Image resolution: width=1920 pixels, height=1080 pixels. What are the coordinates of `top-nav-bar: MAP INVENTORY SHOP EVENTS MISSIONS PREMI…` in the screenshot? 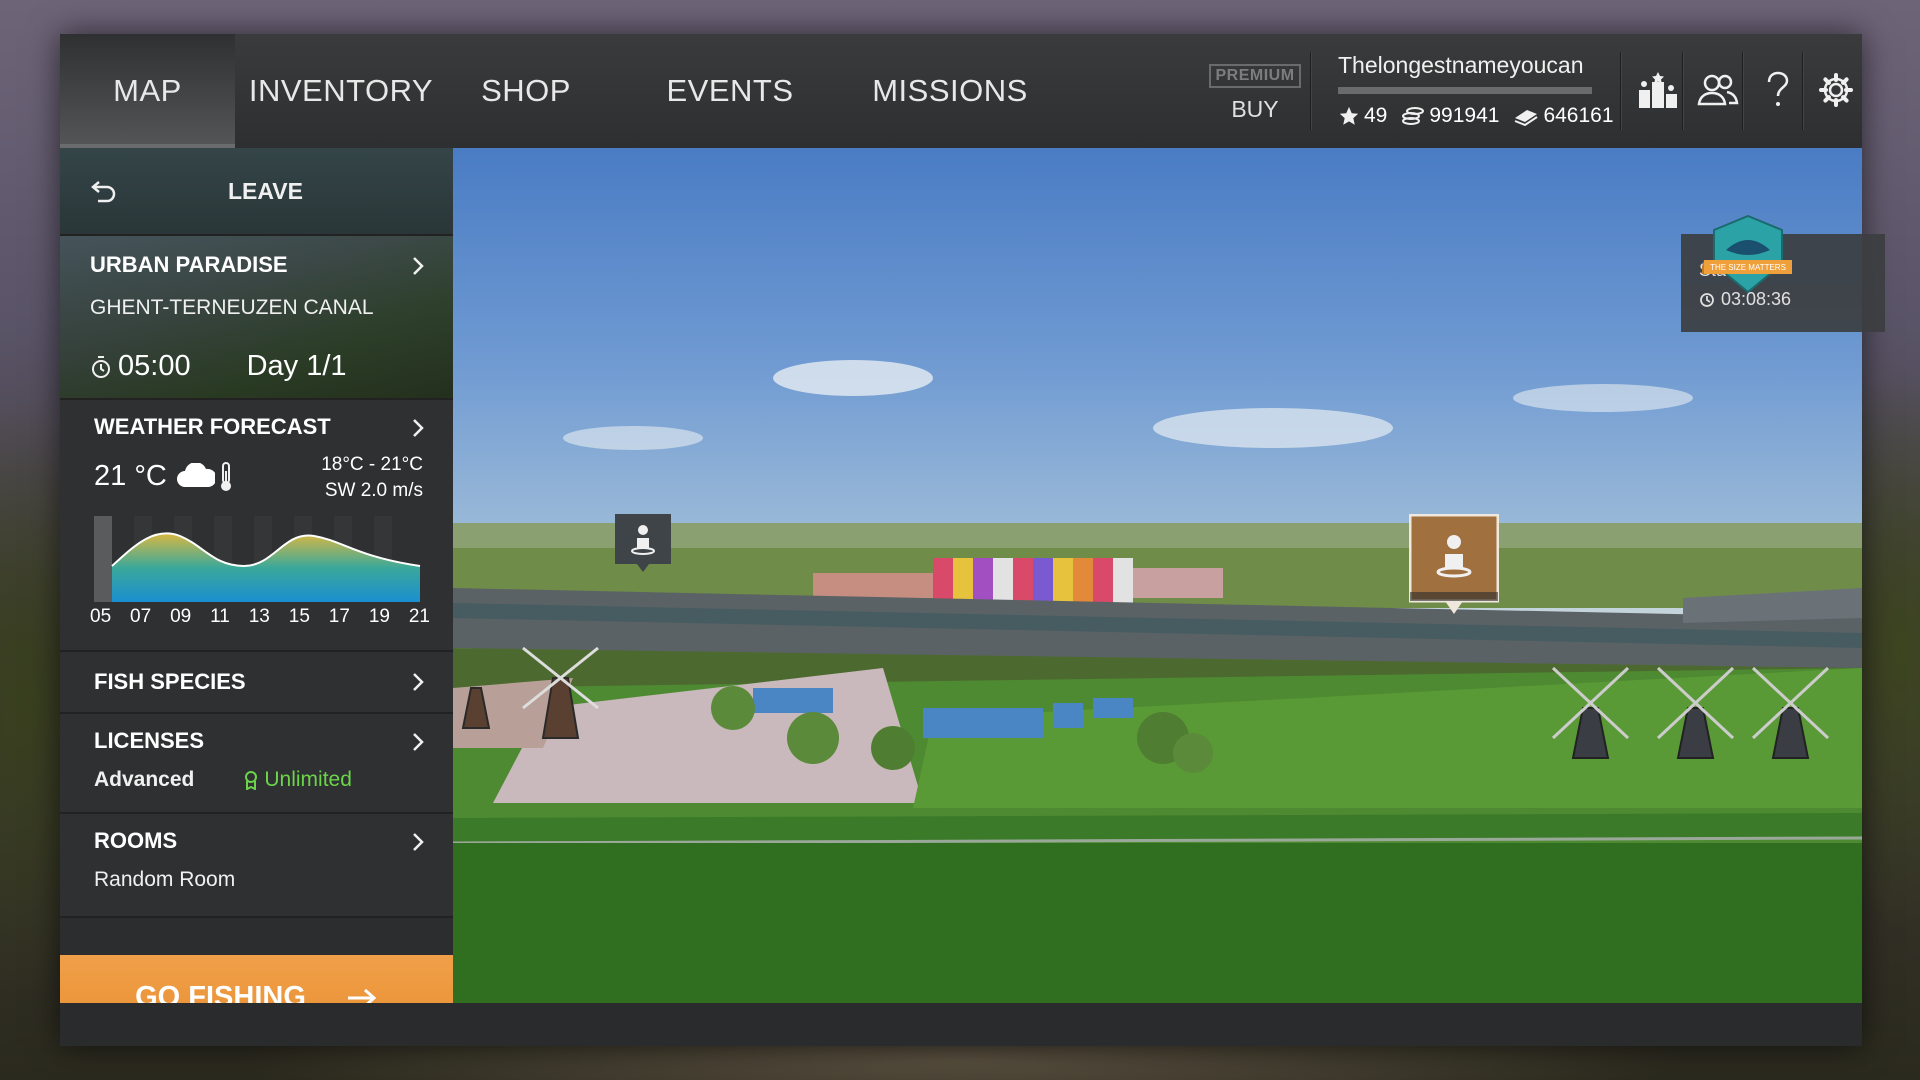 It's located at (961, 91).